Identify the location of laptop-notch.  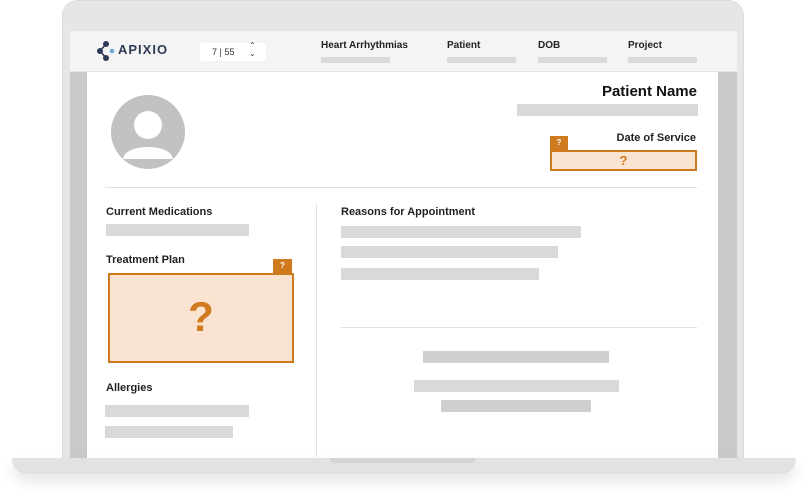
(403, 460).